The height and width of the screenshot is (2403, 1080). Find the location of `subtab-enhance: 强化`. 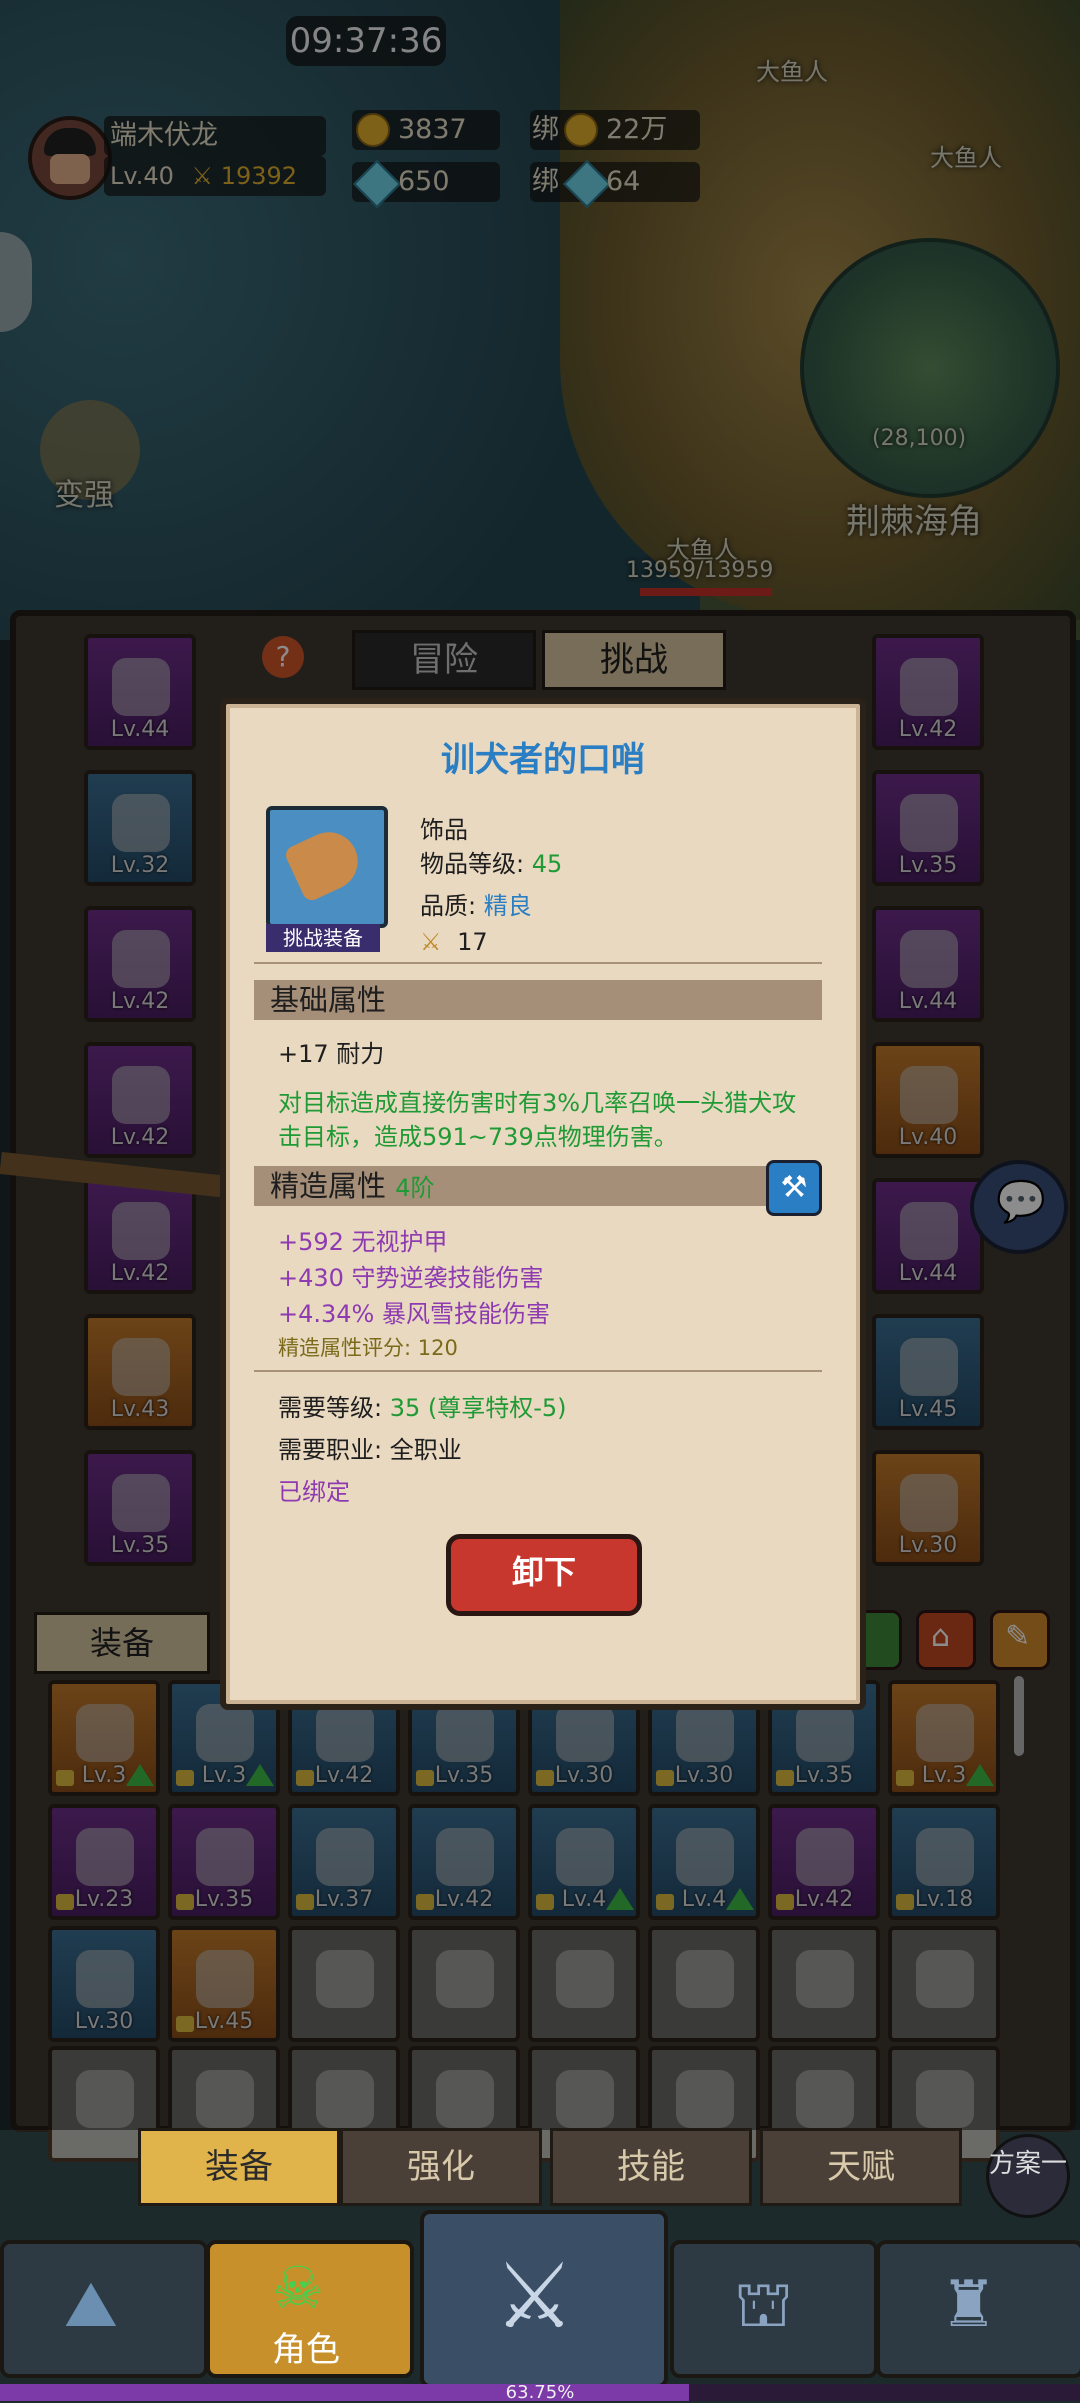

subtab-enhance: 强化 is located at coordinates (441, 2167).